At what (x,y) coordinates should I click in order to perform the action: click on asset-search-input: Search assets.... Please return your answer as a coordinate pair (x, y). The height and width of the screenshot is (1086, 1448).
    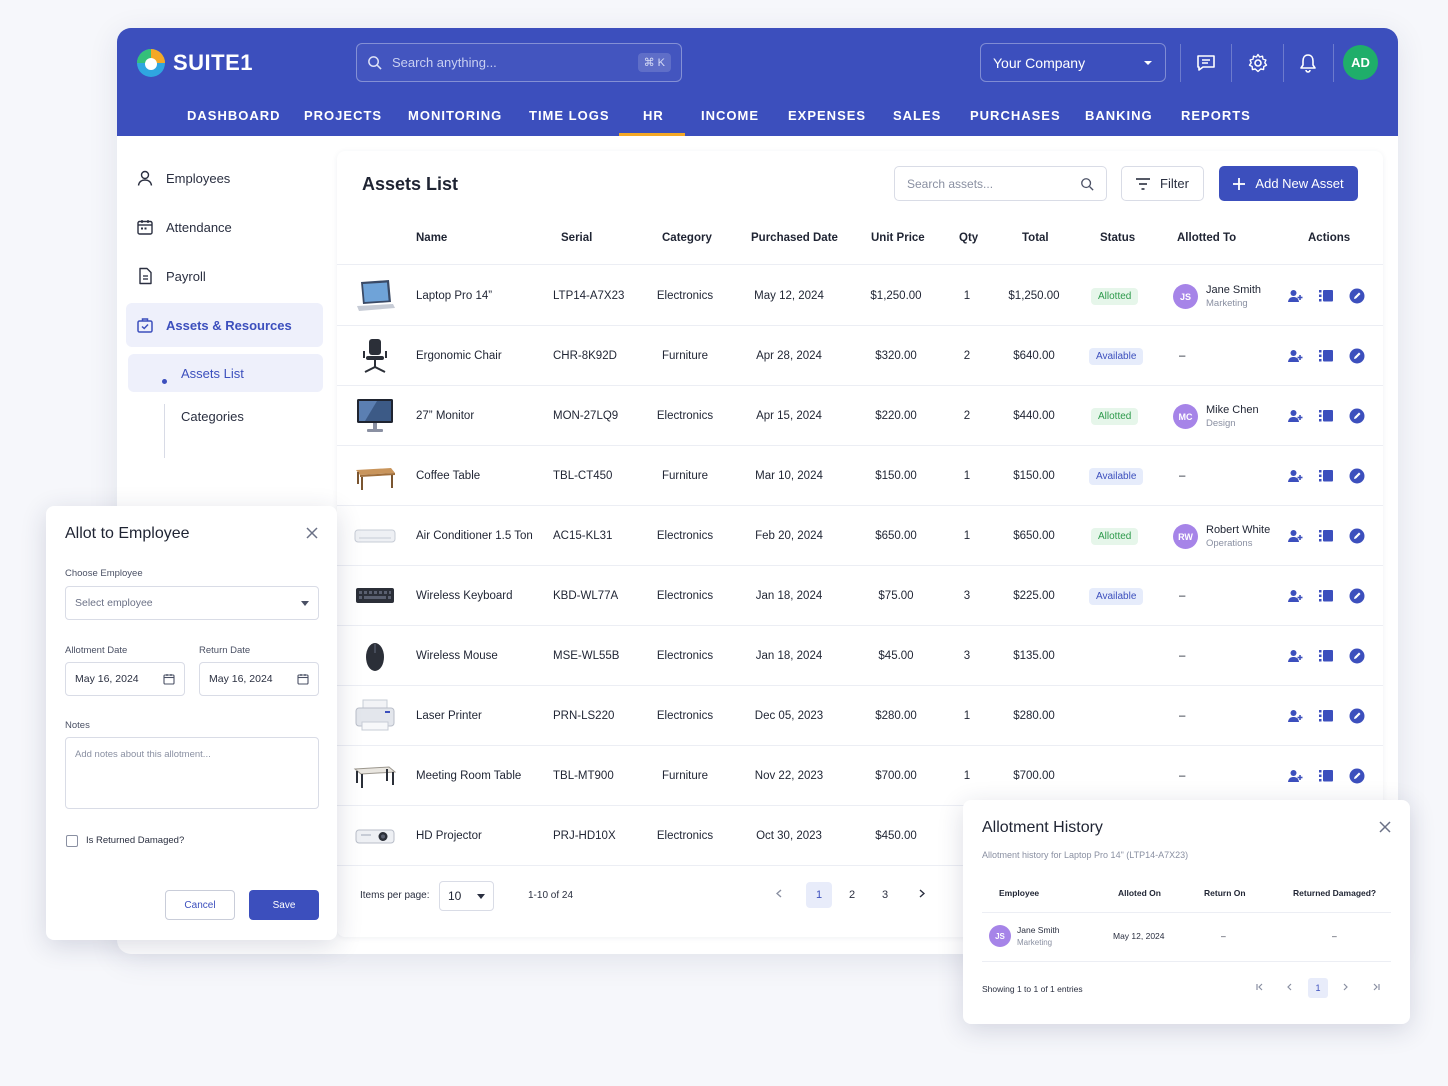
    Looking at the image, I should click on (1000, 183).